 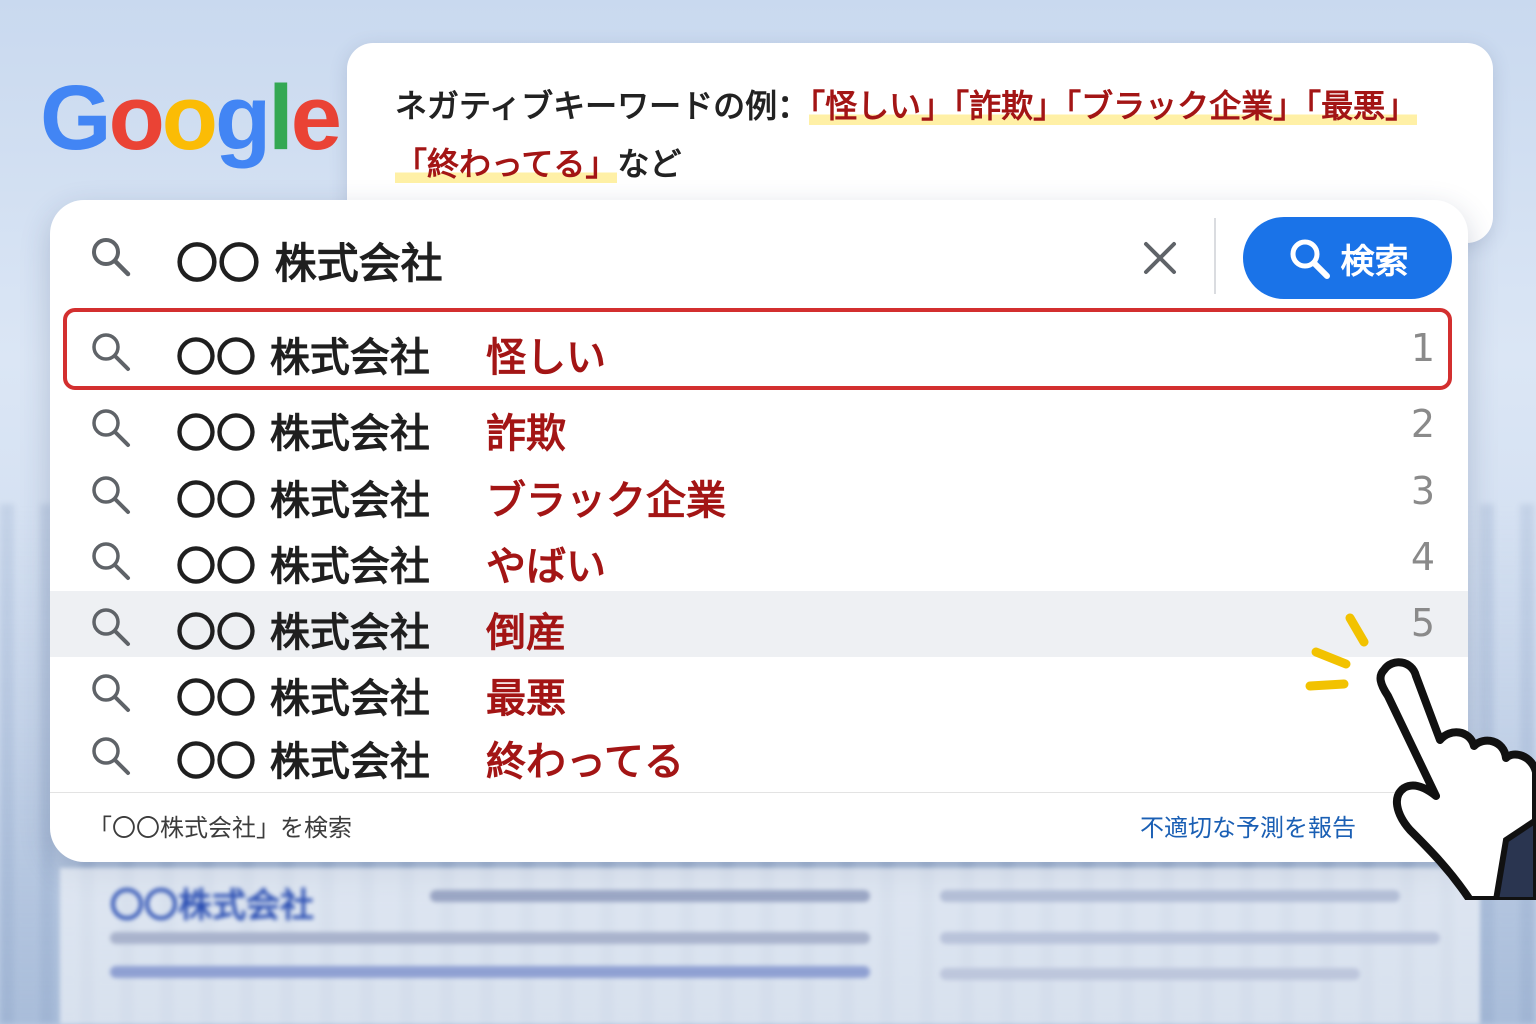 I want to click on clear-x-icon, so click(x=1160, y=258).